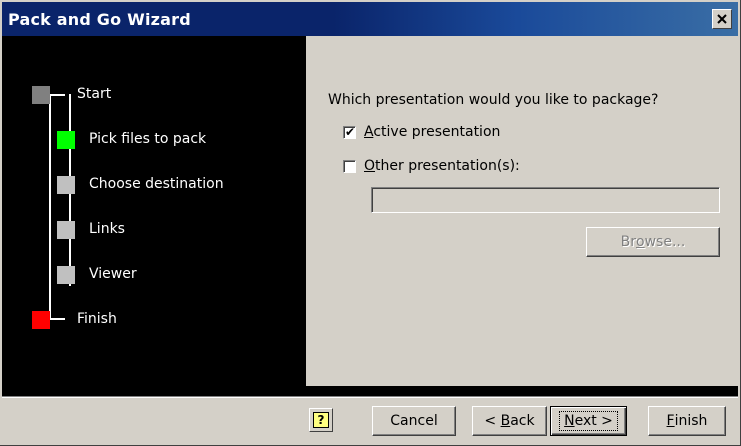 The width and height of the screenshot is (741, 446). I want to click on next-button-focus: Next >, so click(588, 421).